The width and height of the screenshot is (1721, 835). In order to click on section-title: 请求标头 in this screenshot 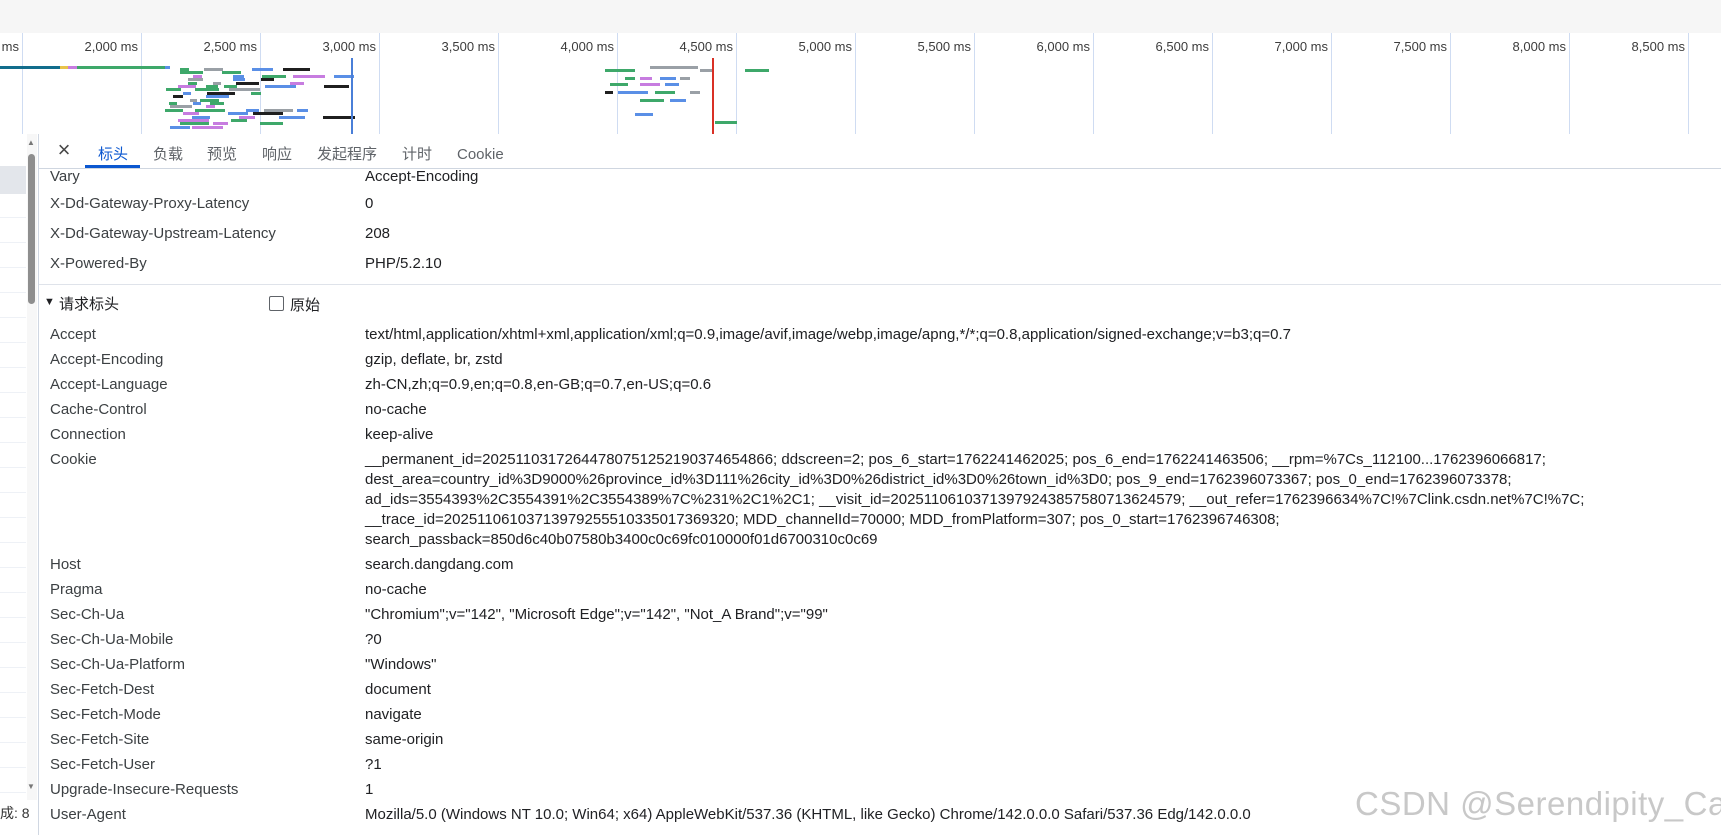, I will do `click(89, 303)`.